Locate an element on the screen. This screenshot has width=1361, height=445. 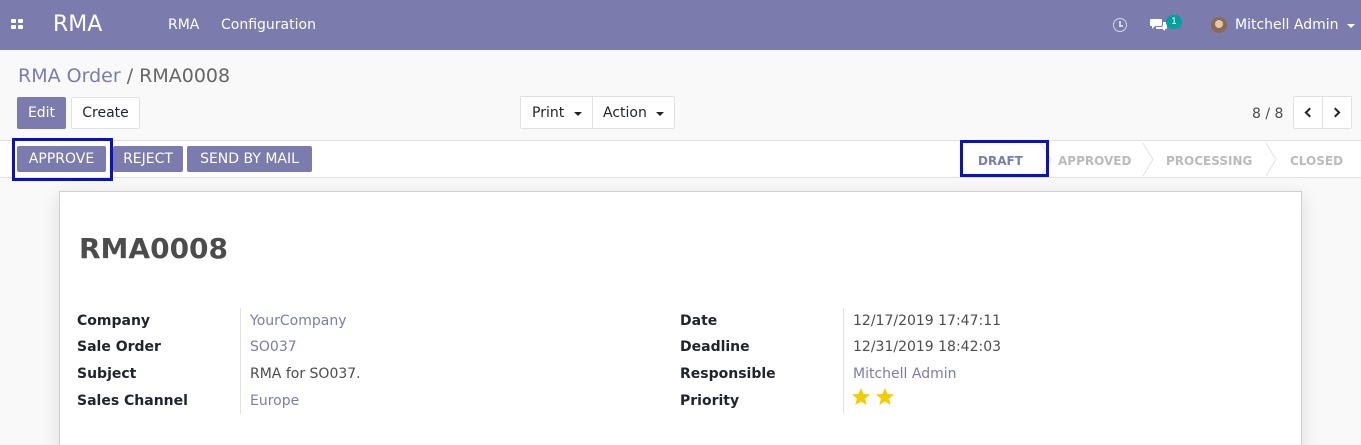
draft-highlight-box is located at coordinates (1004, 158).